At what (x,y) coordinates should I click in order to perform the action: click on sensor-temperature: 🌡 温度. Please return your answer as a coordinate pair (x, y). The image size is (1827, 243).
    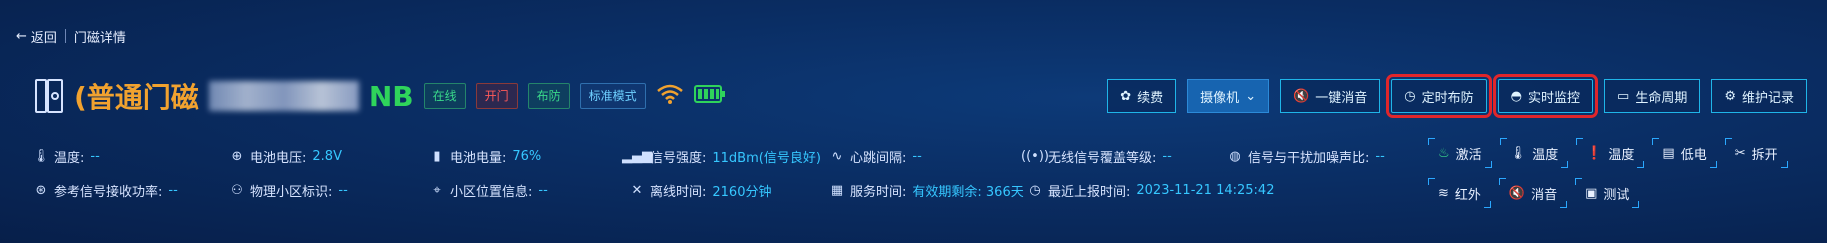
    Looking at the image, I should click on (1534, 153).